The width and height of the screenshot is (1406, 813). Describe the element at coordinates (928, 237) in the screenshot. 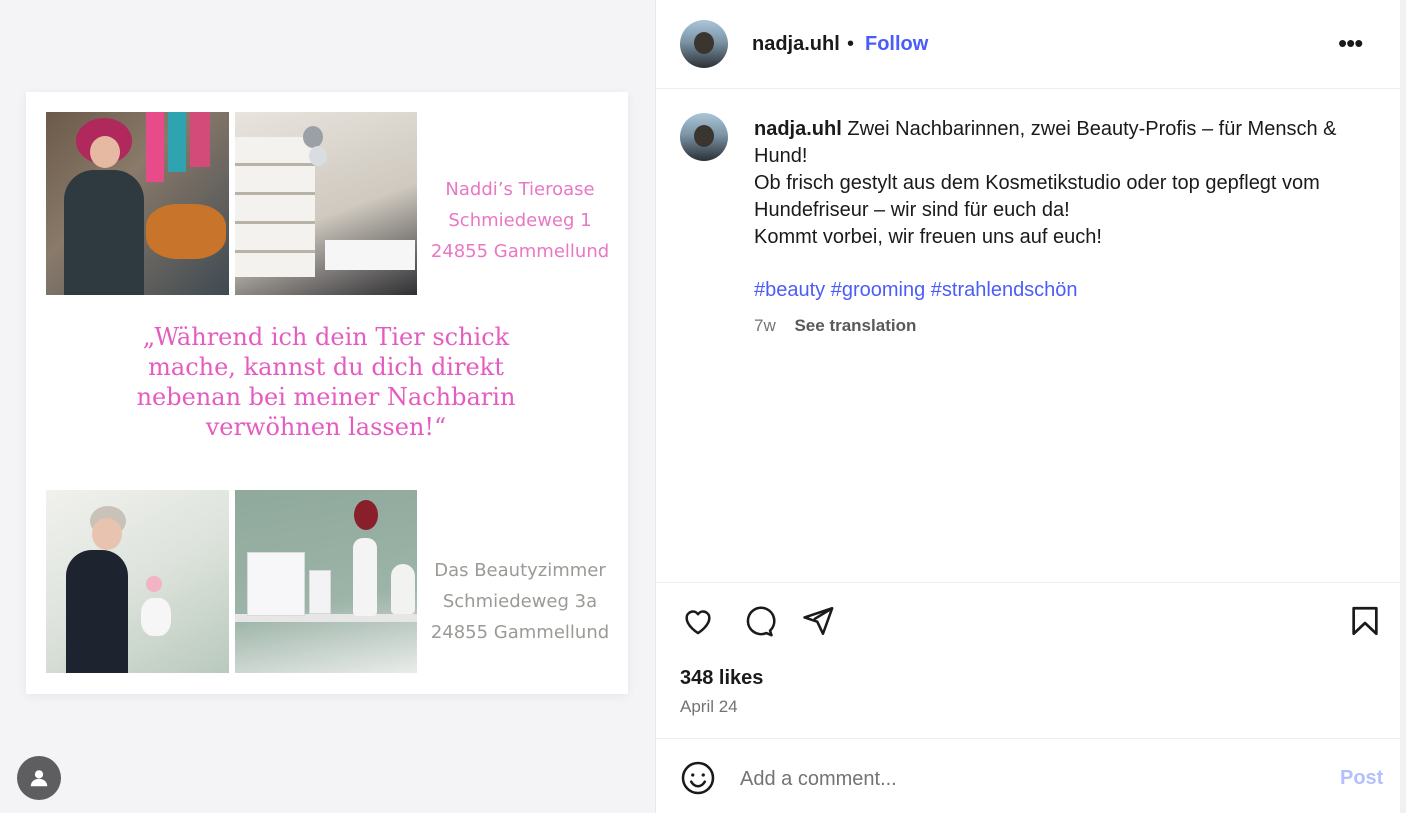

I see `caption-line: Kommt vorbei, wir freuen uns auf euch!` at that location.